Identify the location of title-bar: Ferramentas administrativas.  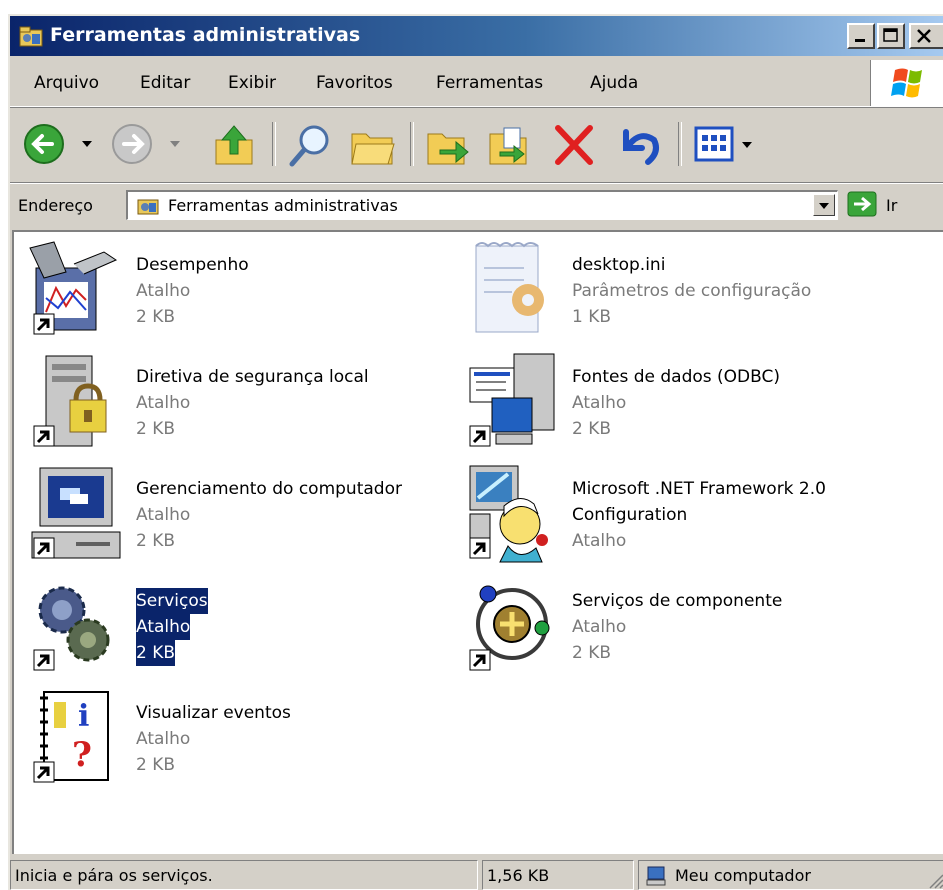
(476, 36).